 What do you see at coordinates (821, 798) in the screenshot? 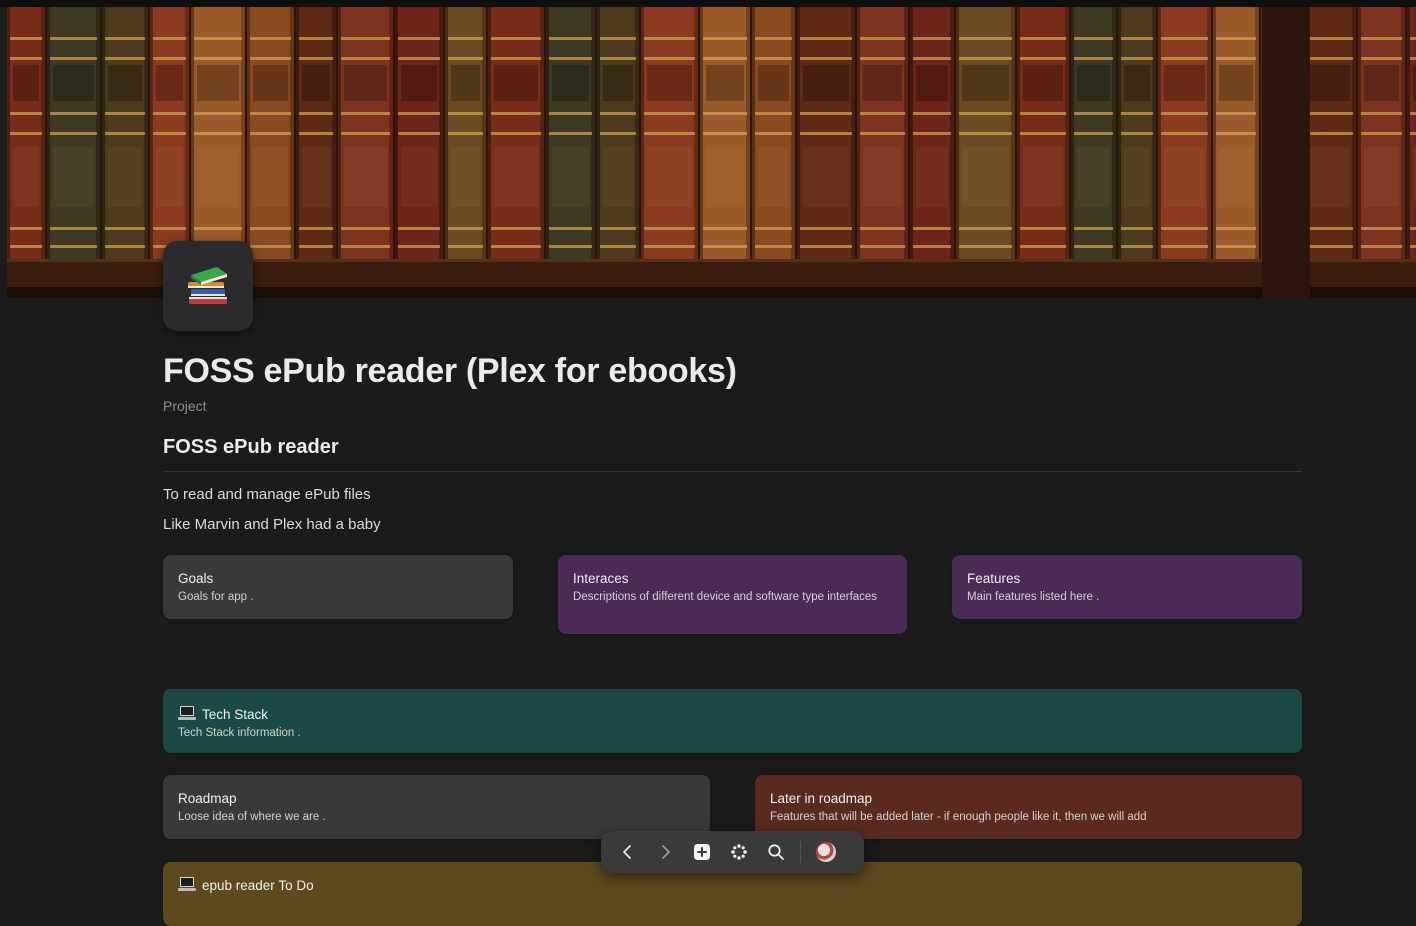
I see `card-title: Later in roadmap` at bounding box center [821, 798].